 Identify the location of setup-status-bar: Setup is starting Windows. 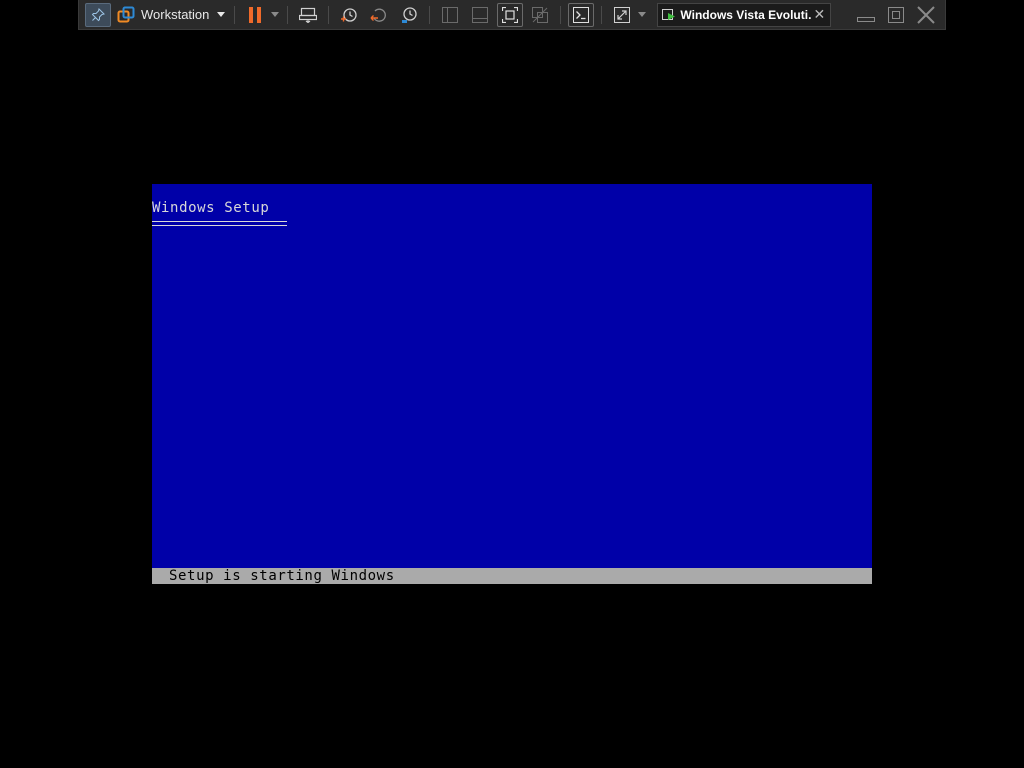
(512, 576).